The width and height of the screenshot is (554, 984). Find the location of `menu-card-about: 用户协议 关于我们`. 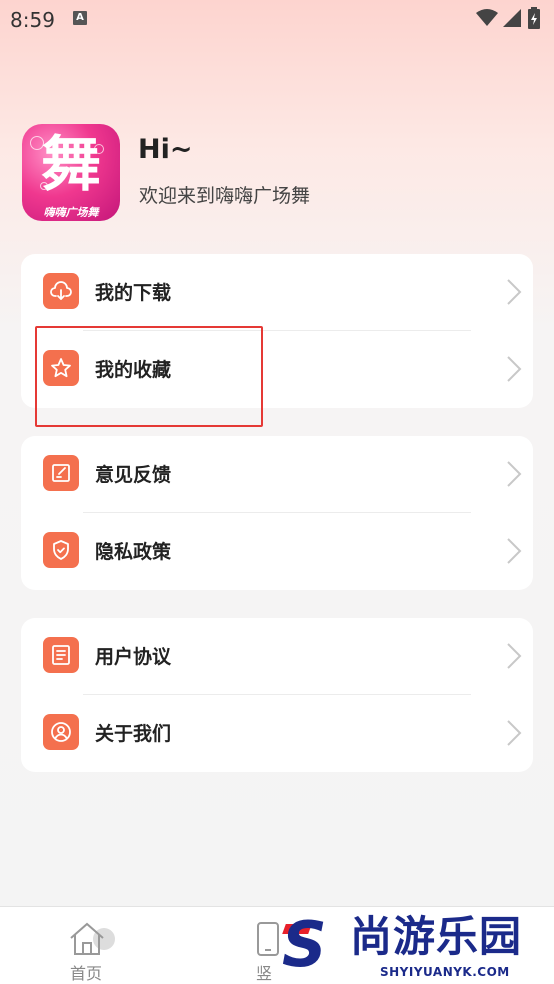

menu-card-about: 用户协议 关于我们 is located at coordinates (277, 695).